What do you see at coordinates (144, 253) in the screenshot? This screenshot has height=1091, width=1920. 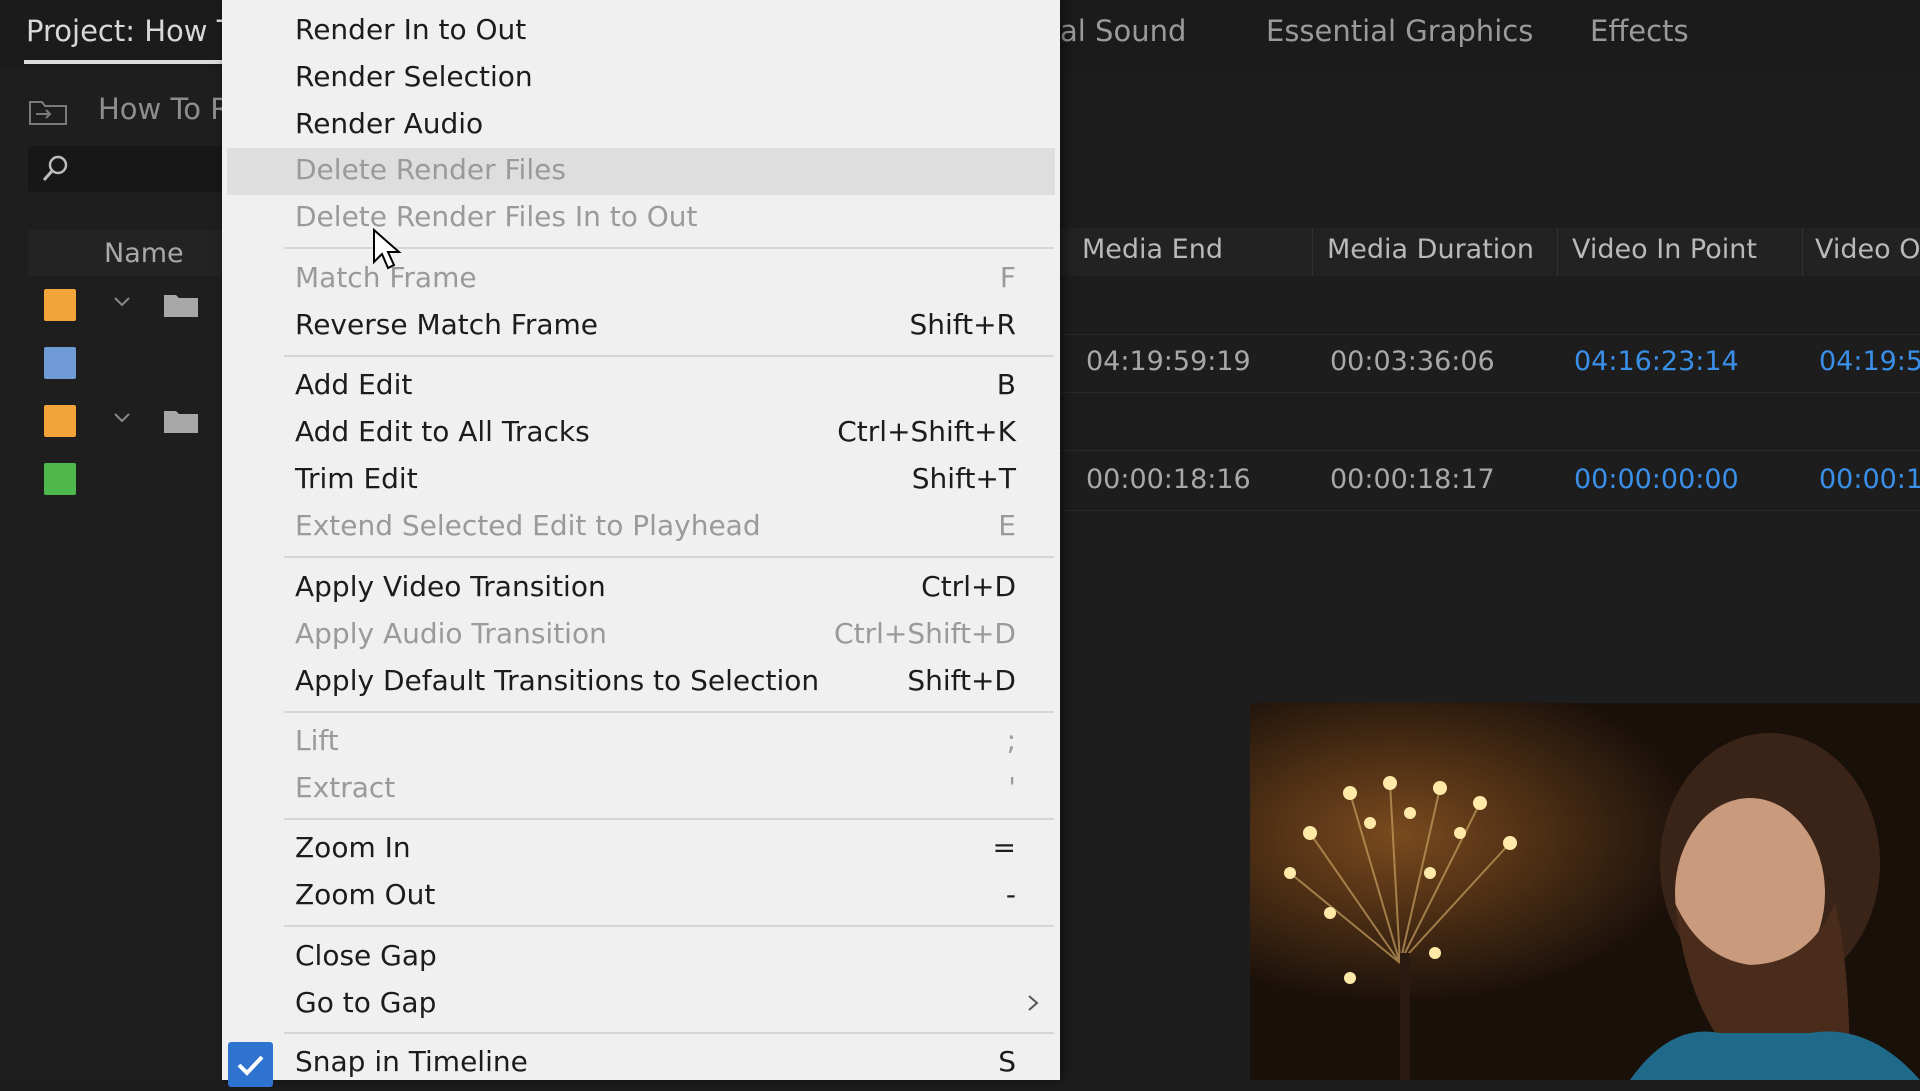 I see `column-name-label: Name` at bounding box center [144, 253].